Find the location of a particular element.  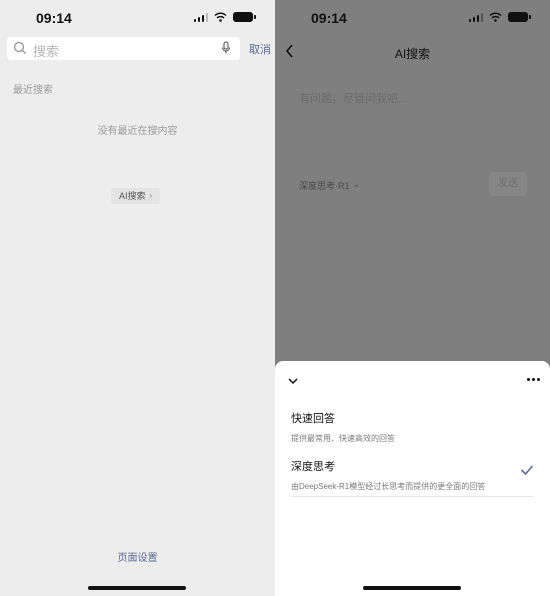

mic-icon is located at coordinates (226, 48).